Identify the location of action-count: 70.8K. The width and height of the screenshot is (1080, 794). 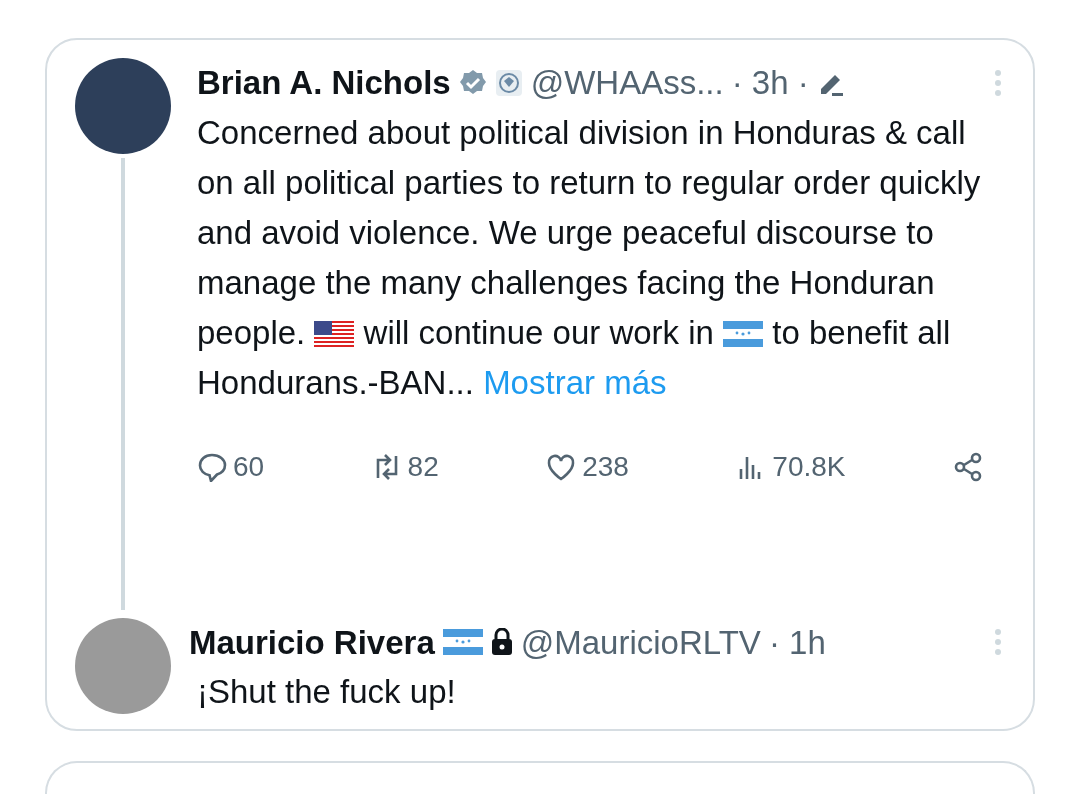
(809, 466).